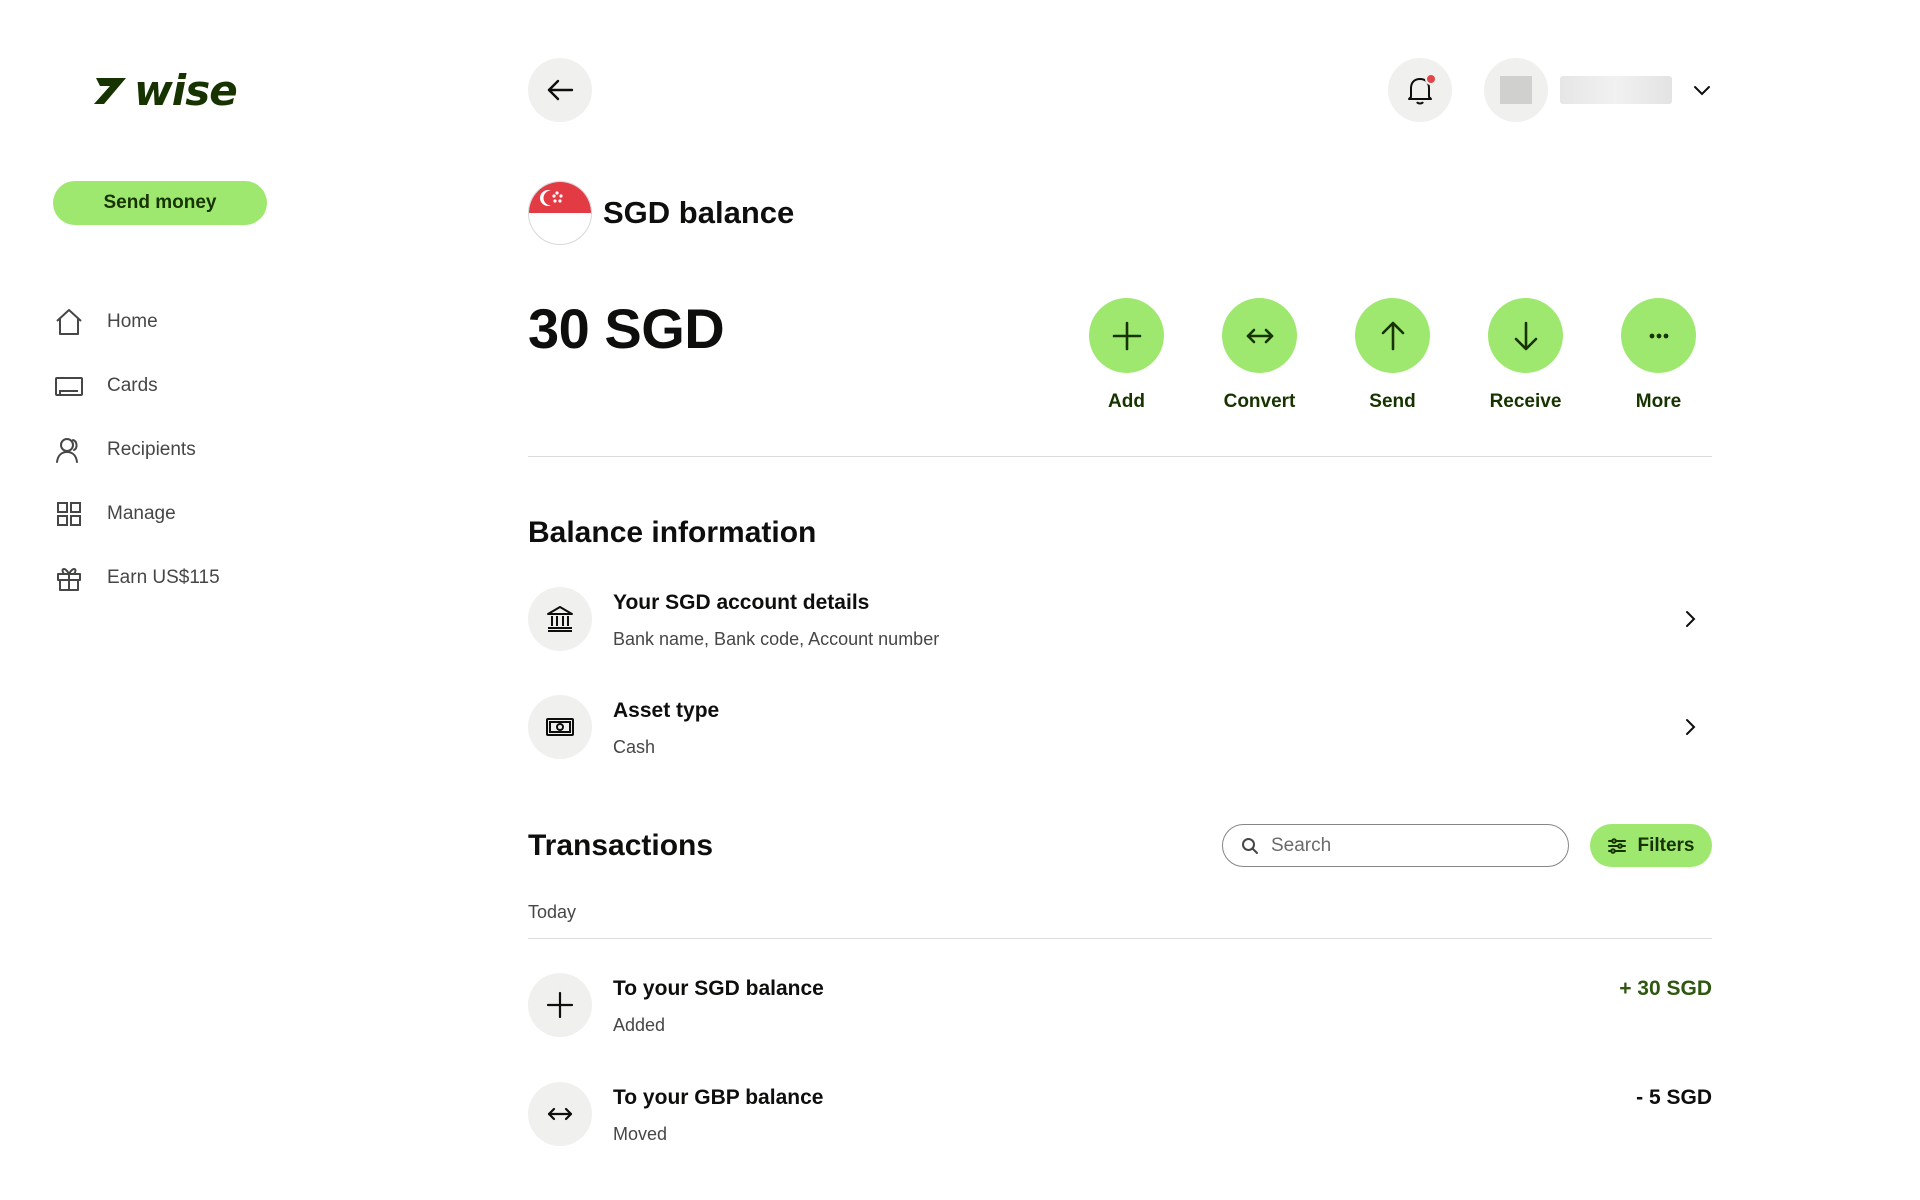 The height and width of the screenshot is (1200, 1920). I want to click on add-label: Add, so click(1126, 401).